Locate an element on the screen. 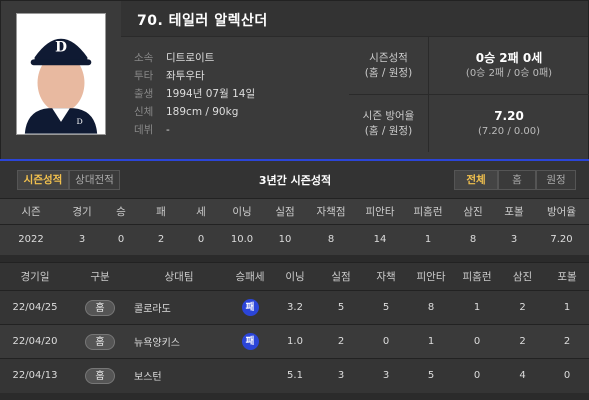  header-earned-runs: 자책점 is located at coordinates (331, 211).